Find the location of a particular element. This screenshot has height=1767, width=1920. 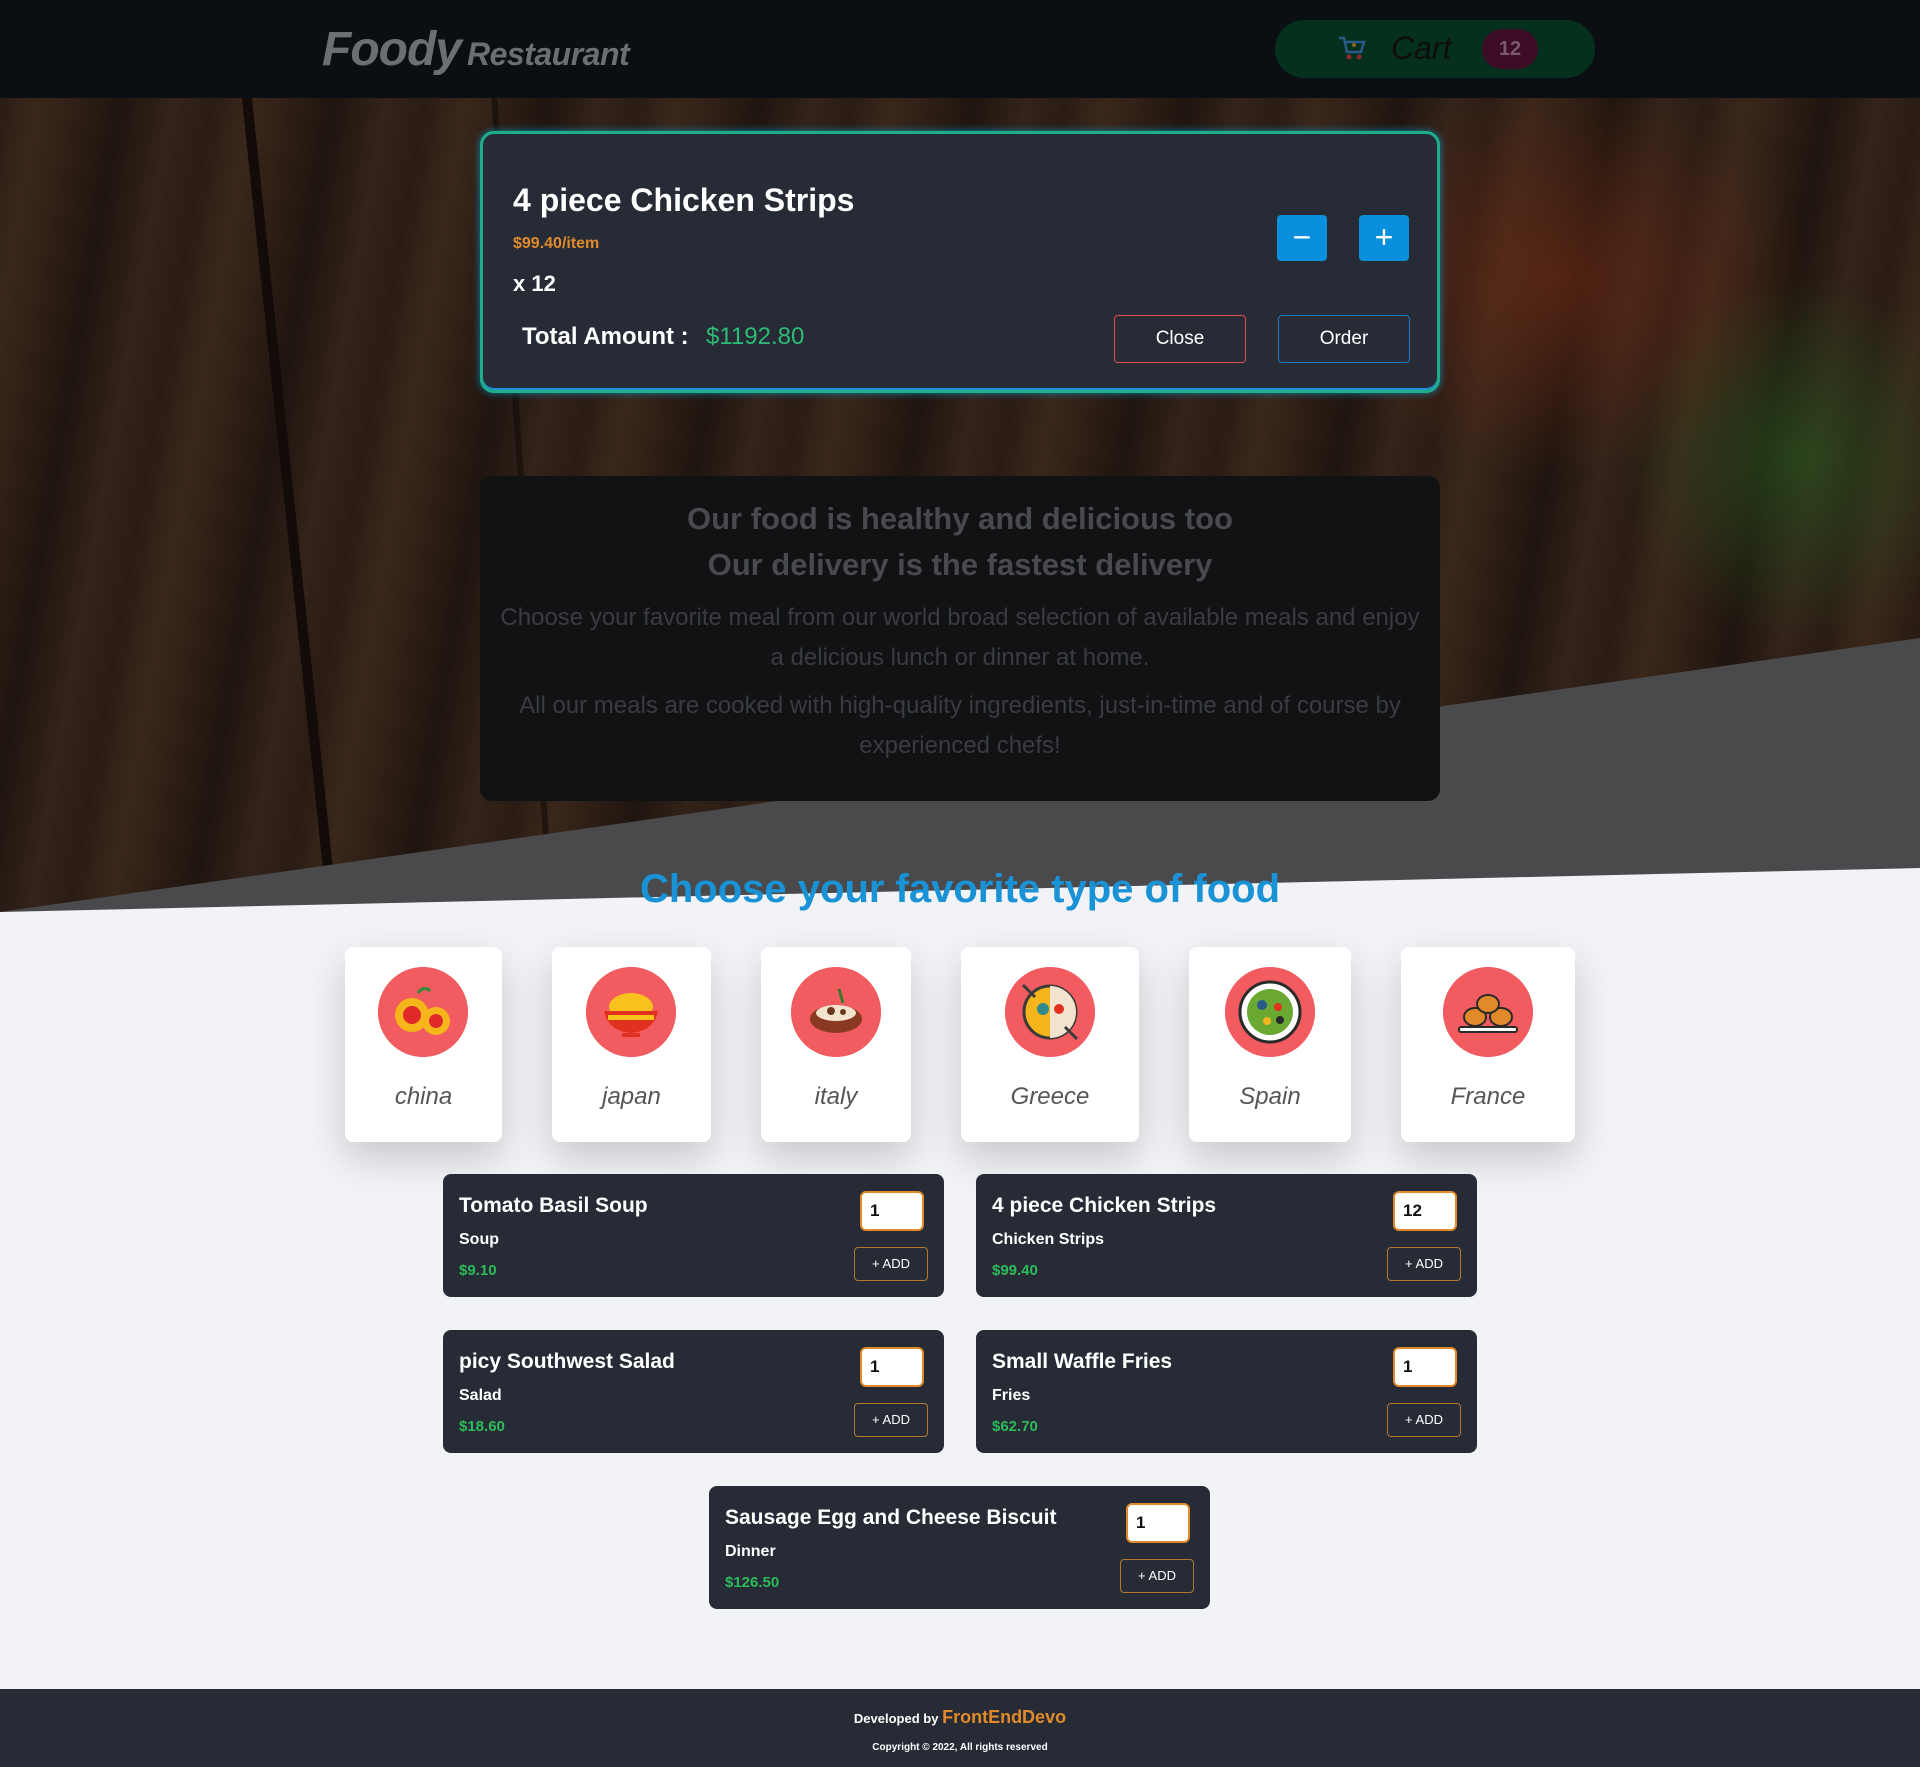

meal-category: Salad is located at coordinates (480, 1395).